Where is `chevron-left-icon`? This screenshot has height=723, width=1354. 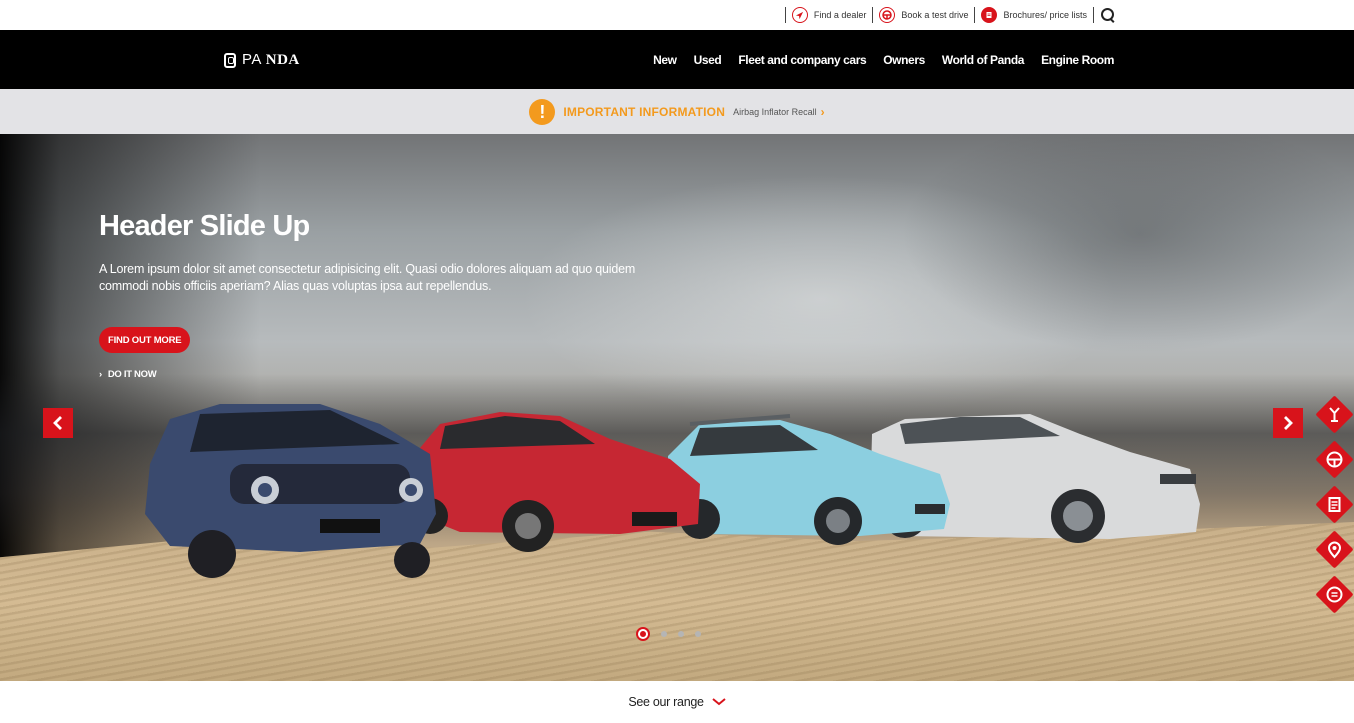
chevron-left-icon is located at coordinates (57, 423).